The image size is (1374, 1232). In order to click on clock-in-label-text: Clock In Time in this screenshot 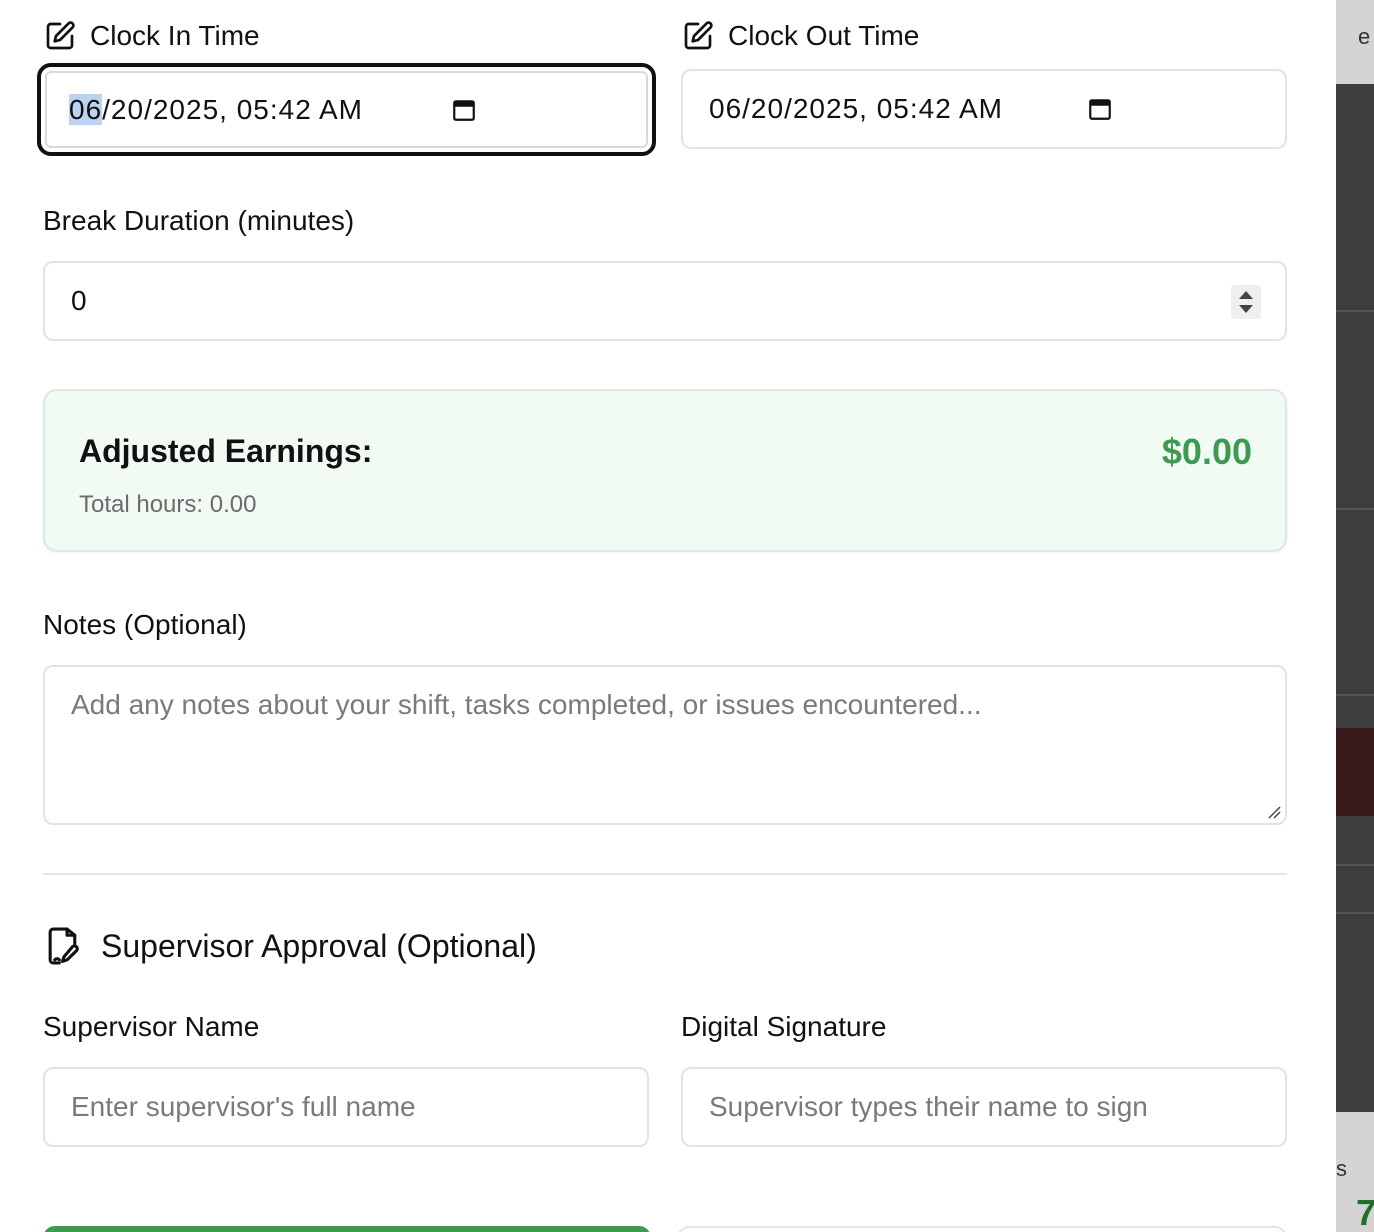, I will do `click(175, 35)`.